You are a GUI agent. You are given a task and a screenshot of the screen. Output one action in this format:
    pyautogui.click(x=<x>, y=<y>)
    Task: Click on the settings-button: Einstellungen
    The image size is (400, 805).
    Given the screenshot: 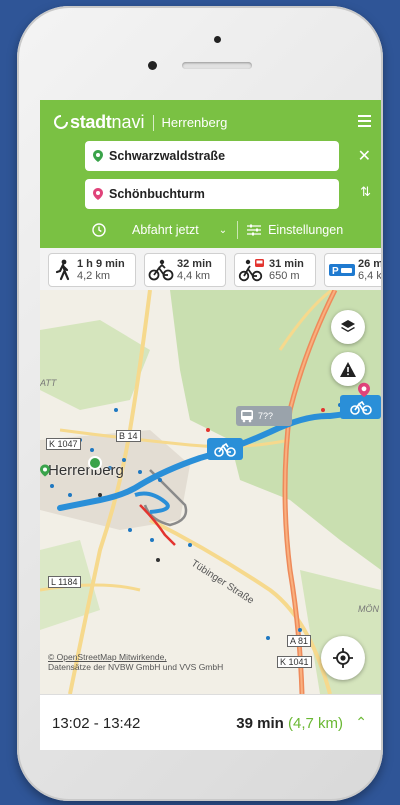 What is the action you would take?
    pyautogui.click(x=305, y=230)
    